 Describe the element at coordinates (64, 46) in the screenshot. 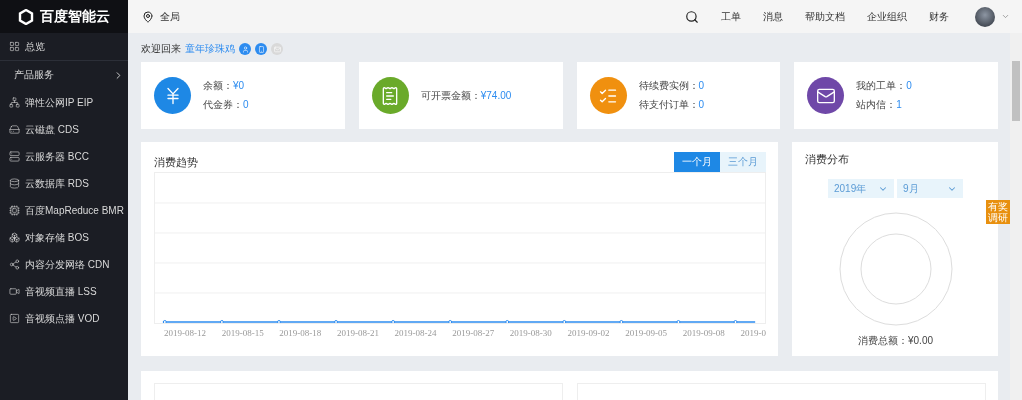

I see `sidebar-item: 总览` at that location.